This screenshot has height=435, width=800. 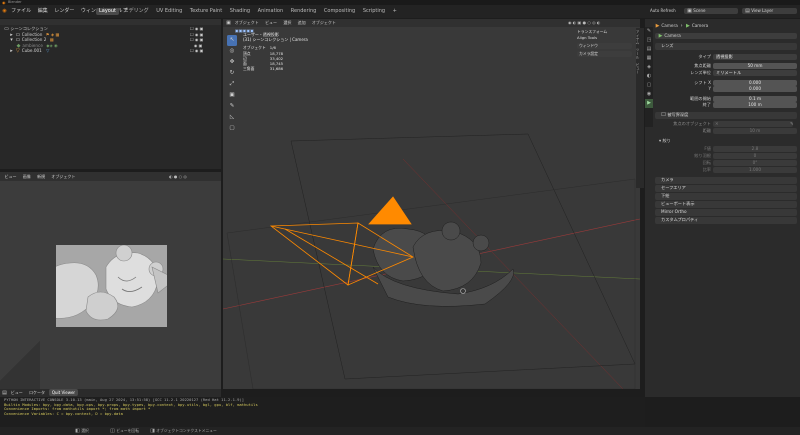 What do you see at coordinates (275, 40) in the screenshot?
I see `view-collection: (31) シーンコレクション | Camera` at bounding box center [275, 40].